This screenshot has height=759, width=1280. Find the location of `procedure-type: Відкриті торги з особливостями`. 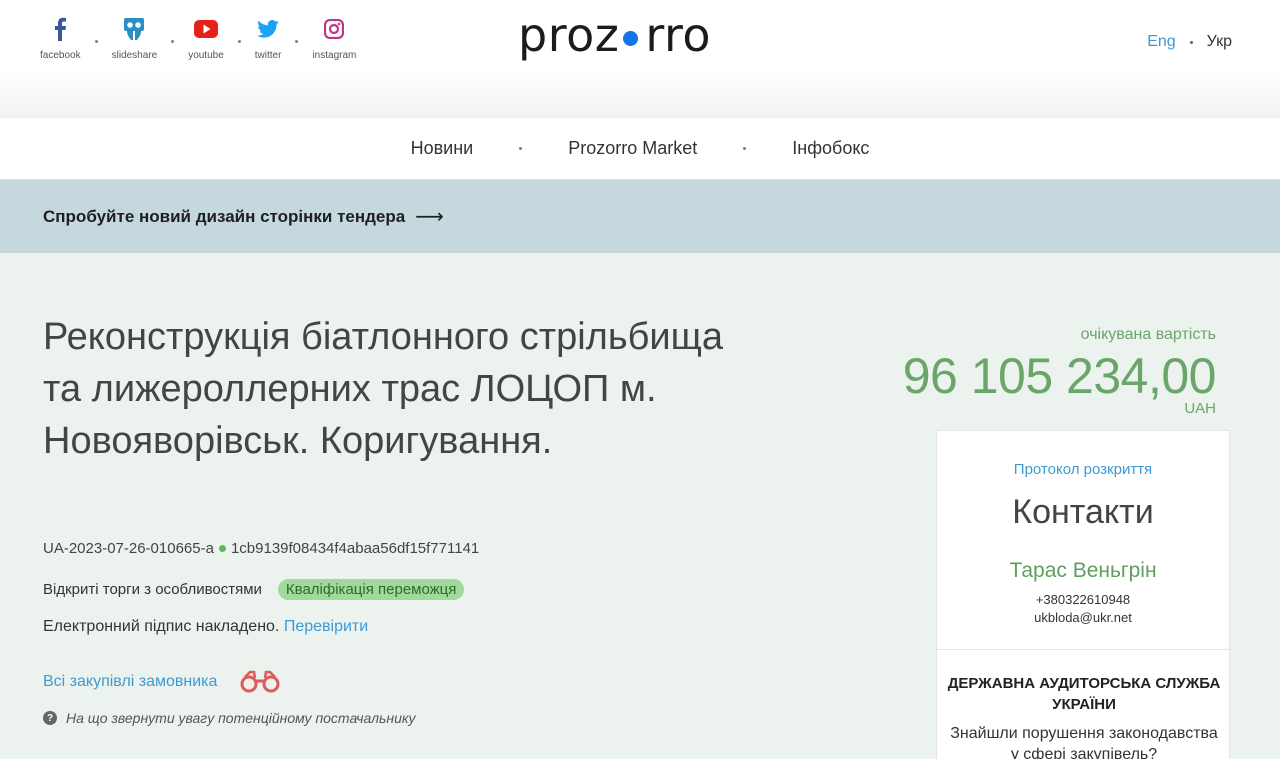

procedure-type: Відкриті торги з особливостями is located at coordinates (152, 589).